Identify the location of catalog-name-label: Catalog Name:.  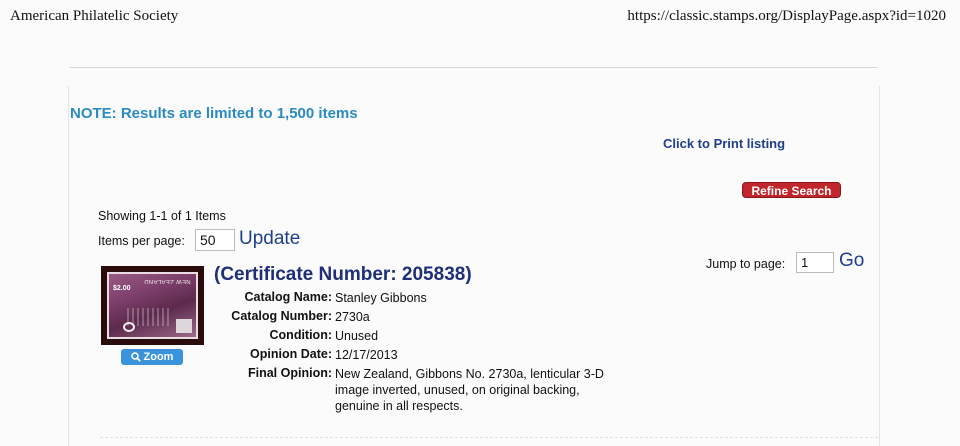
(288, 297).